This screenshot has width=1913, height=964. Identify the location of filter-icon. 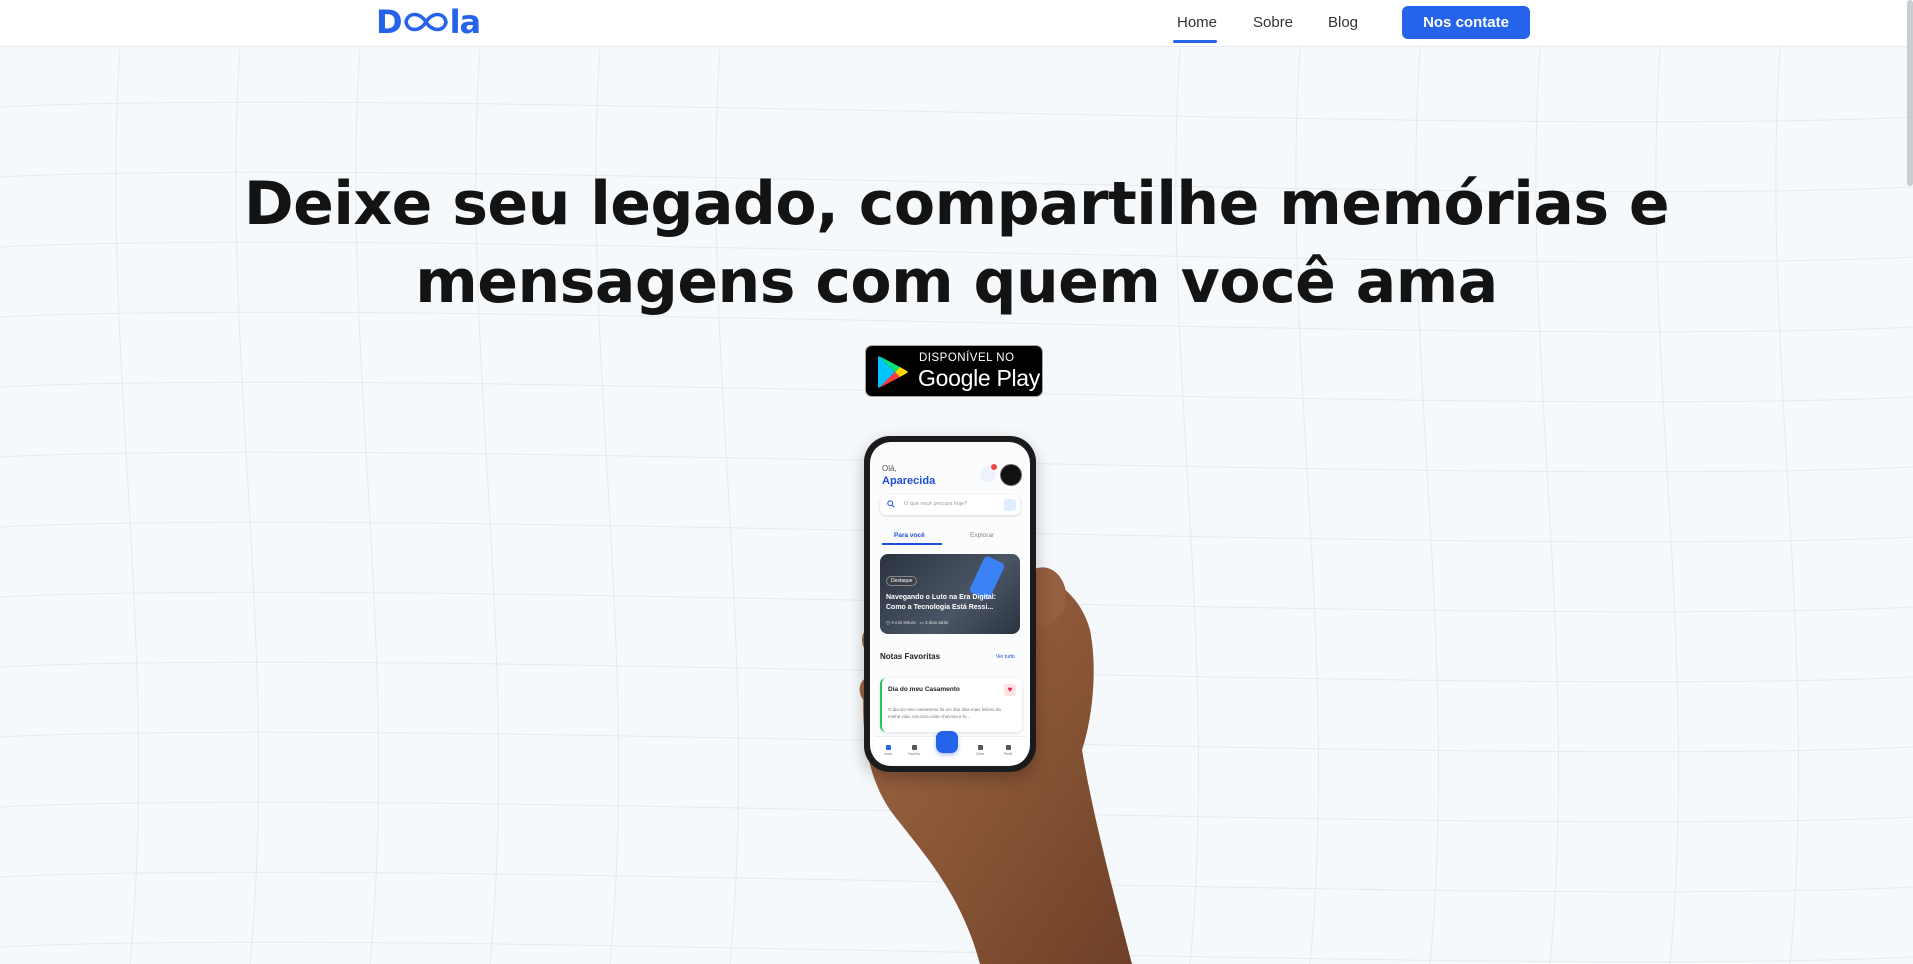
(1010, 505).